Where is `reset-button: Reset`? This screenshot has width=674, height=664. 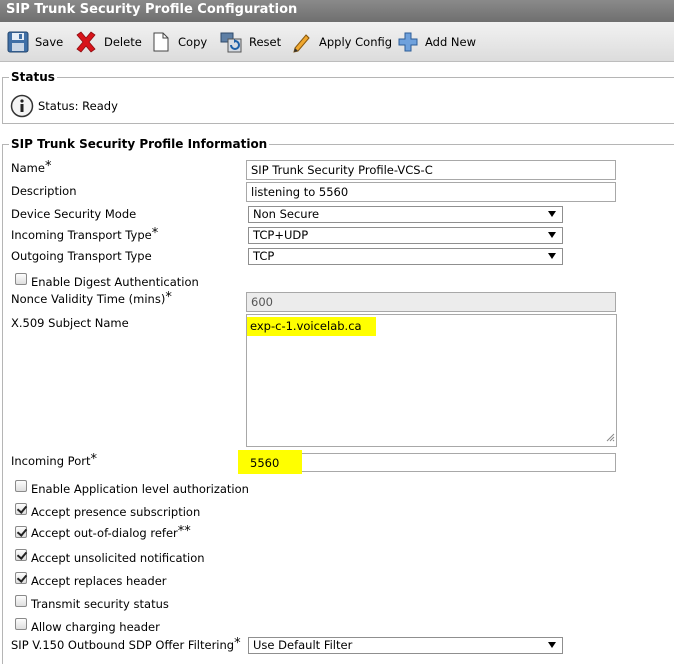 reset-button: Reset is located at coordinates (250, 42).